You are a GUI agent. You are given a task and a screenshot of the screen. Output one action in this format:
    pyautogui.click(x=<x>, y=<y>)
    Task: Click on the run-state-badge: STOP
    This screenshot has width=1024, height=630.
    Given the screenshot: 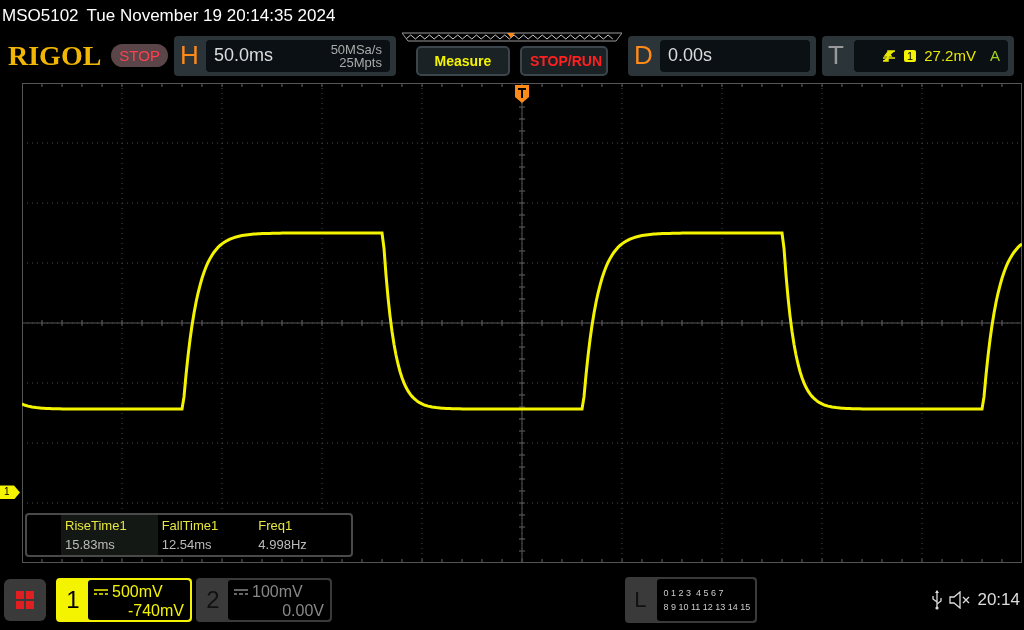 What is the action you would take?
    pyautogui.click(x=139, y=56)
    